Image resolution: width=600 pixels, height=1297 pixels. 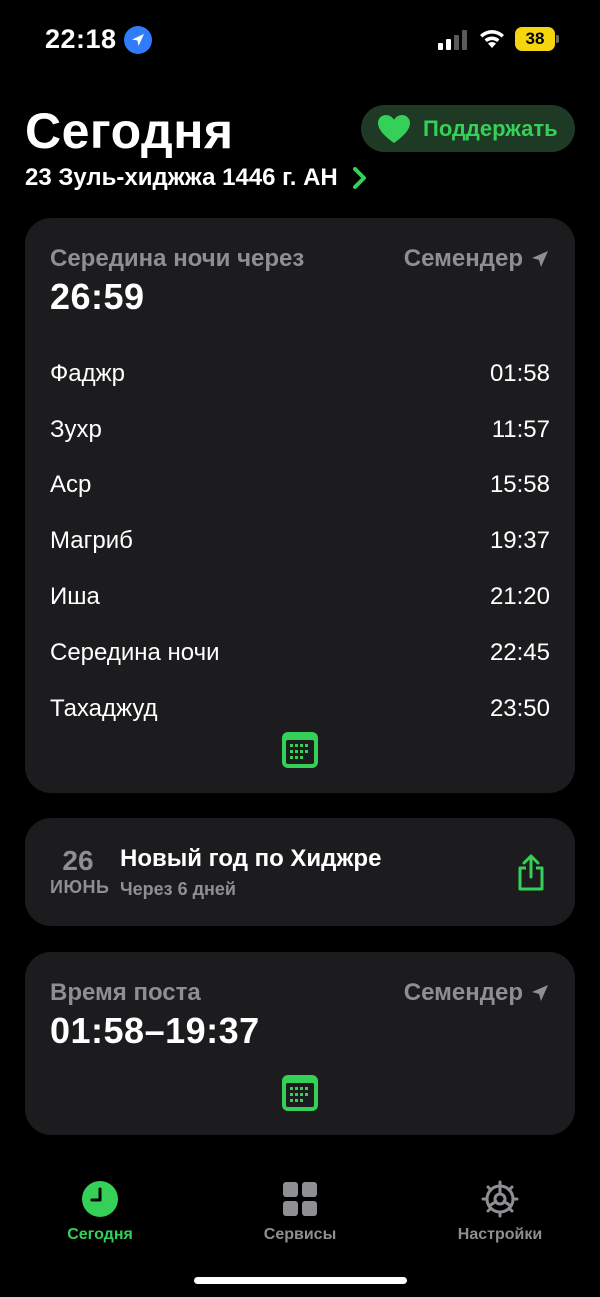 I want to click on fasting-card: Время поста 01:58–19:37 Семендер, so click(x=300, y=1043).